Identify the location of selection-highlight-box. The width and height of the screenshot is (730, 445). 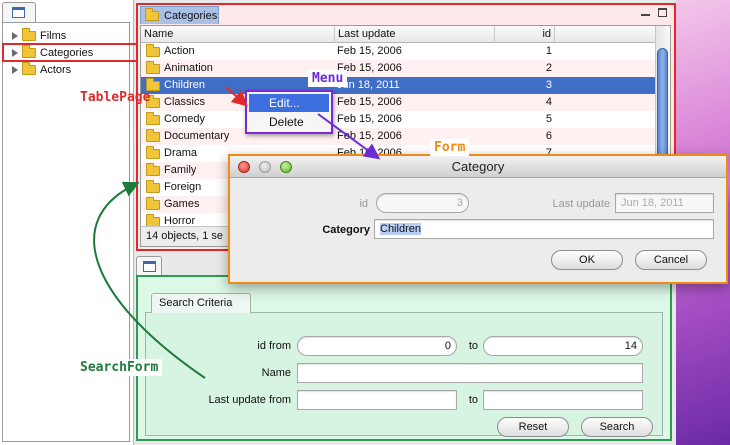
(70, 52).